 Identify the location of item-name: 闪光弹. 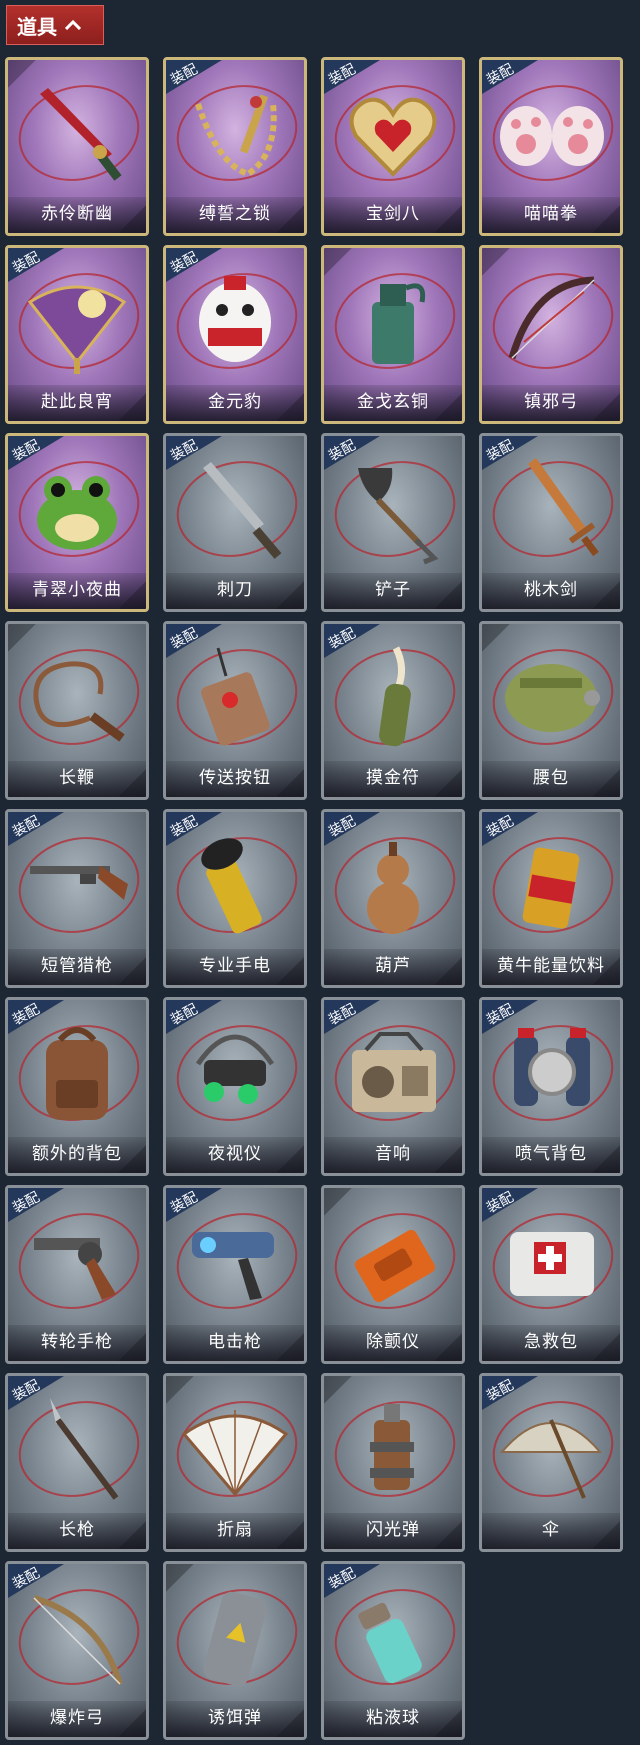
(393, 1531).